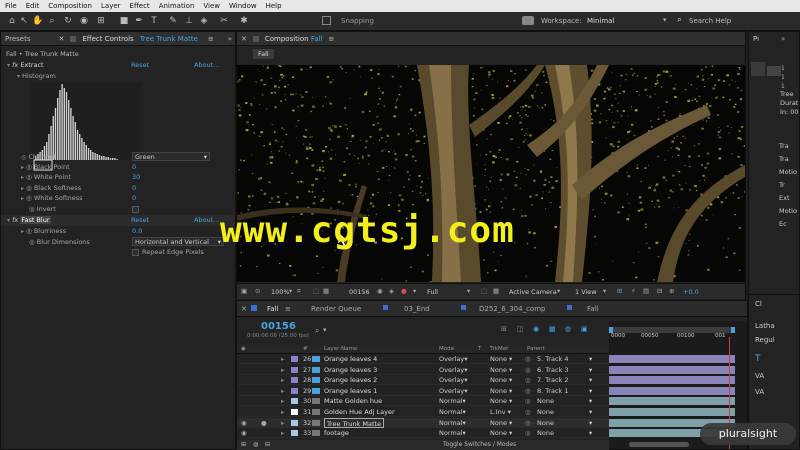  I want to click on comp-timecode: 00156, so click(359, 292).